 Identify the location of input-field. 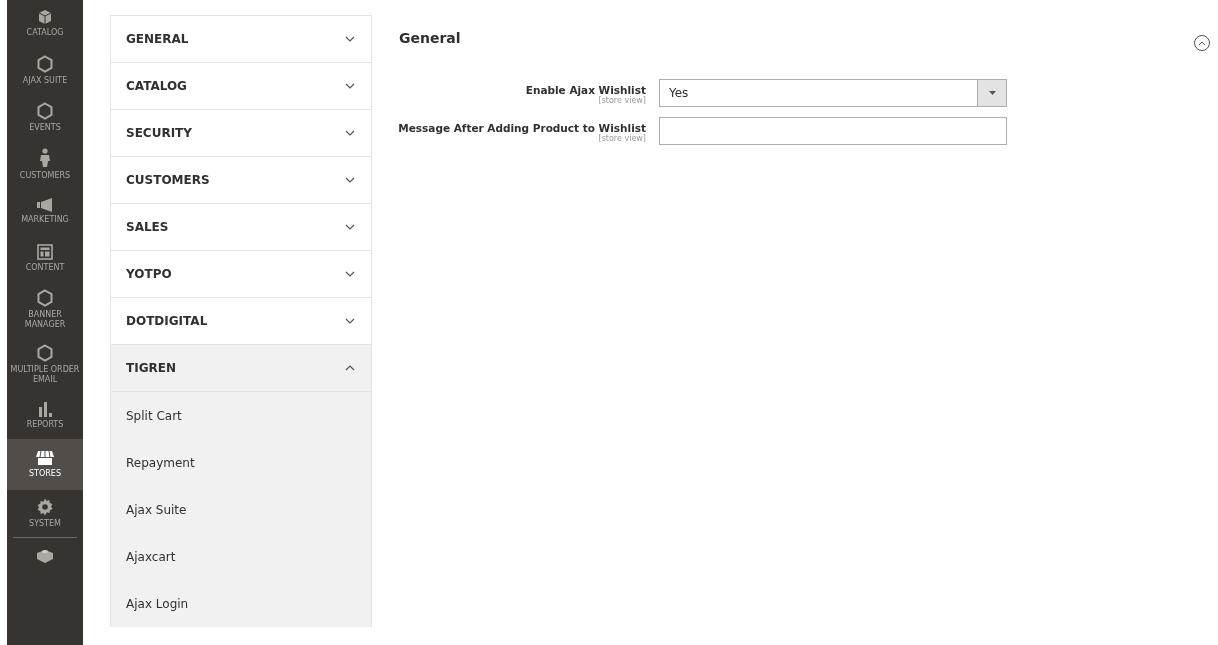
(833, 131).